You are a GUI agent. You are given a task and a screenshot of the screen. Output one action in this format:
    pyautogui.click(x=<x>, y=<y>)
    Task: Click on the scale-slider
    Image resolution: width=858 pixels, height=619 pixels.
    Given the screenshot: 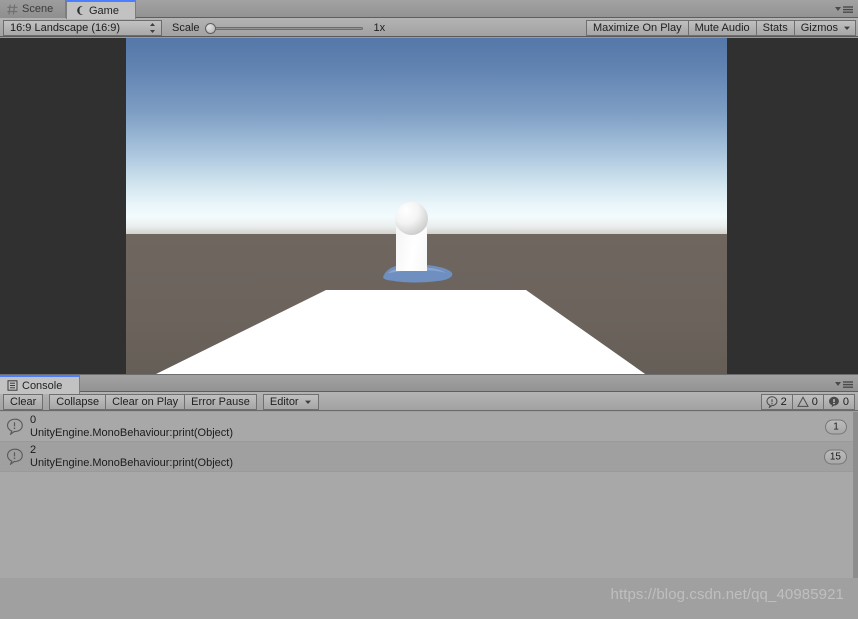 What is the action you would take?
    pyautogui.click(x=283, y=28)
    